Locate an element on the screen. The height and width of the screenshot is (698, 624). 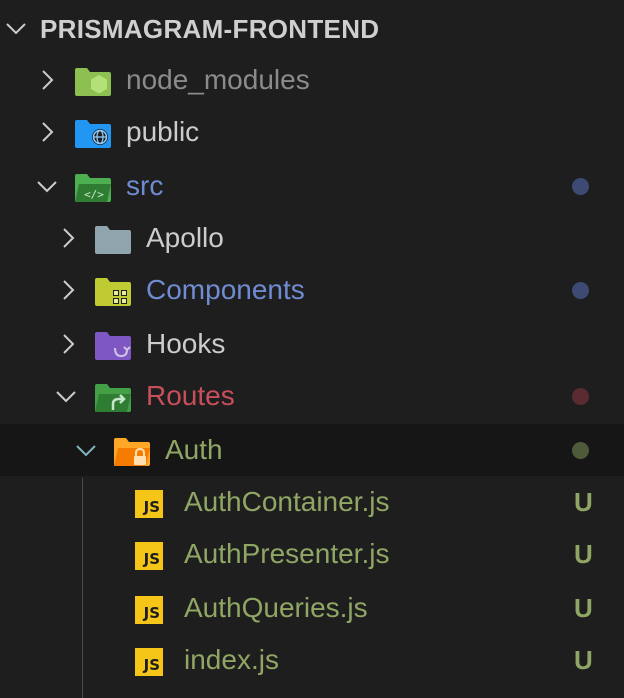
untracked-status-dot is located at coordinates (580, 450).